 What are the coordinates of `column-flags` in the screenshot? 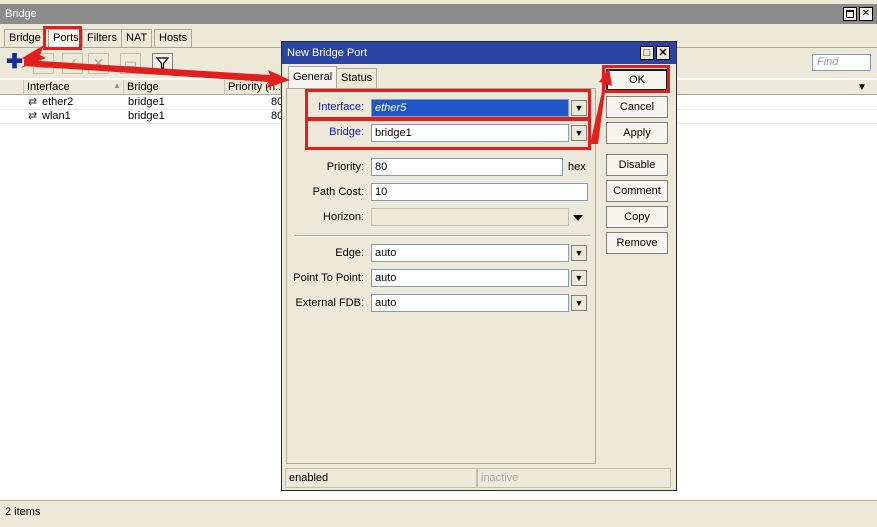 It's located at (12, 87).